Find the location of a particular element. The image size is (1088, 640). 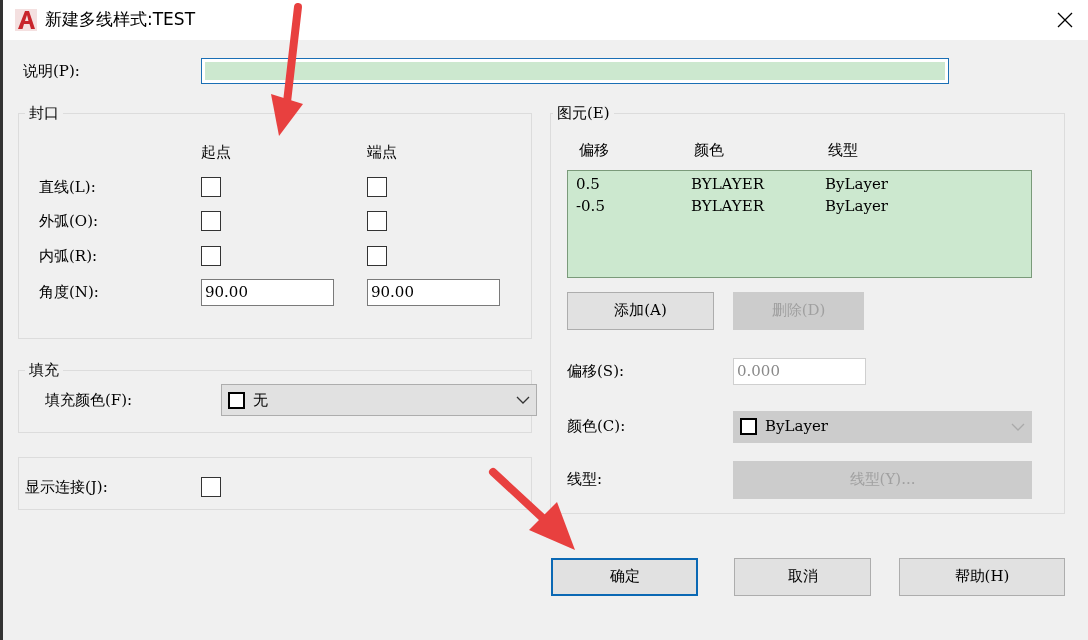

app-logo-icon is located at coordinates (26, 20).